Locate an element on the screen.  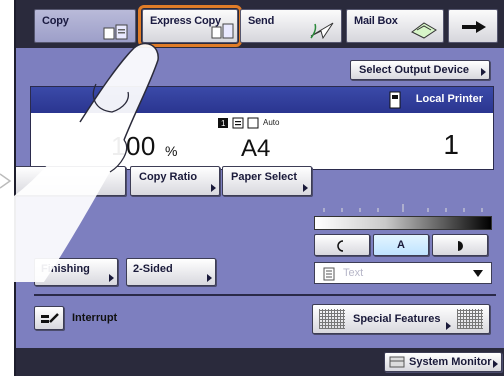
paper-size-icon: 1 is located at coordinates (238, 123).